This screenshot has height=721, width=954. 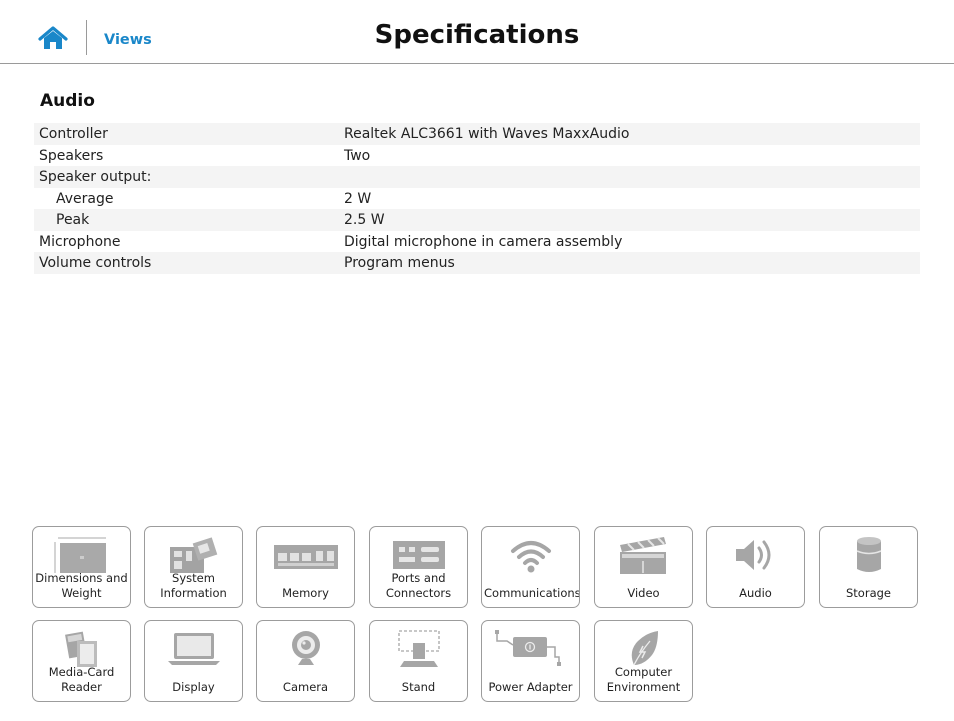 I want to click on spec-value: 2.5 W, so click(x=364, y=220).